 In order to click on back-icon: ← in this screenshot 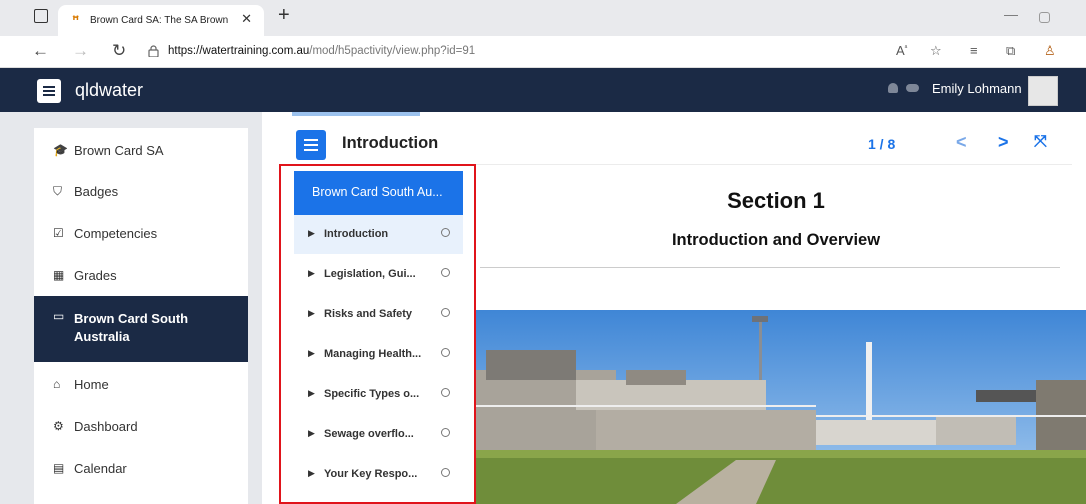, I will do `click(40, 51)`.